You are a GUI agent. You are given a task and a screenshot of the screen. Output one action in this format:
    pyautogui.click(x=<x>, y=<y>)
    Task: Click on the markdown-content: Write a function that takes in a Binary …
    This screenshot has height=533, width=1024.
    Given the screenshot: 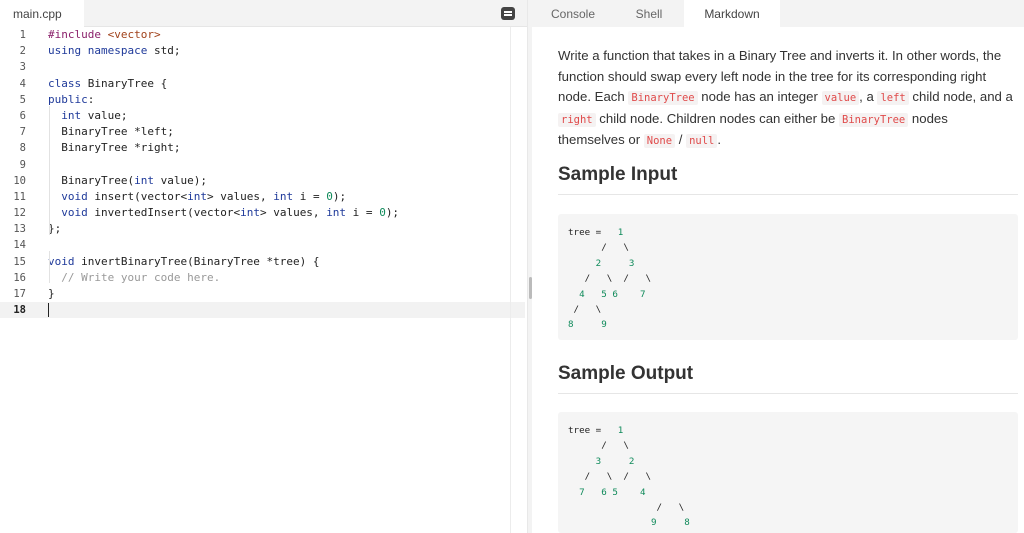 What is the action you would take?
    pyautogui.click(x=788, y=99)
    